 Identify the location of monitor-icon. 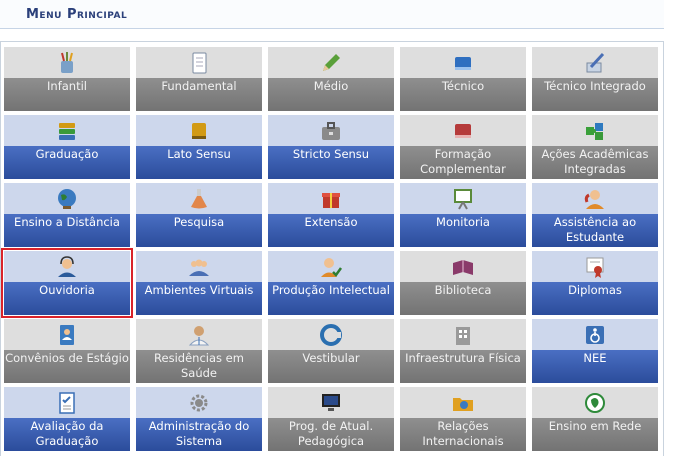
(331, 402).